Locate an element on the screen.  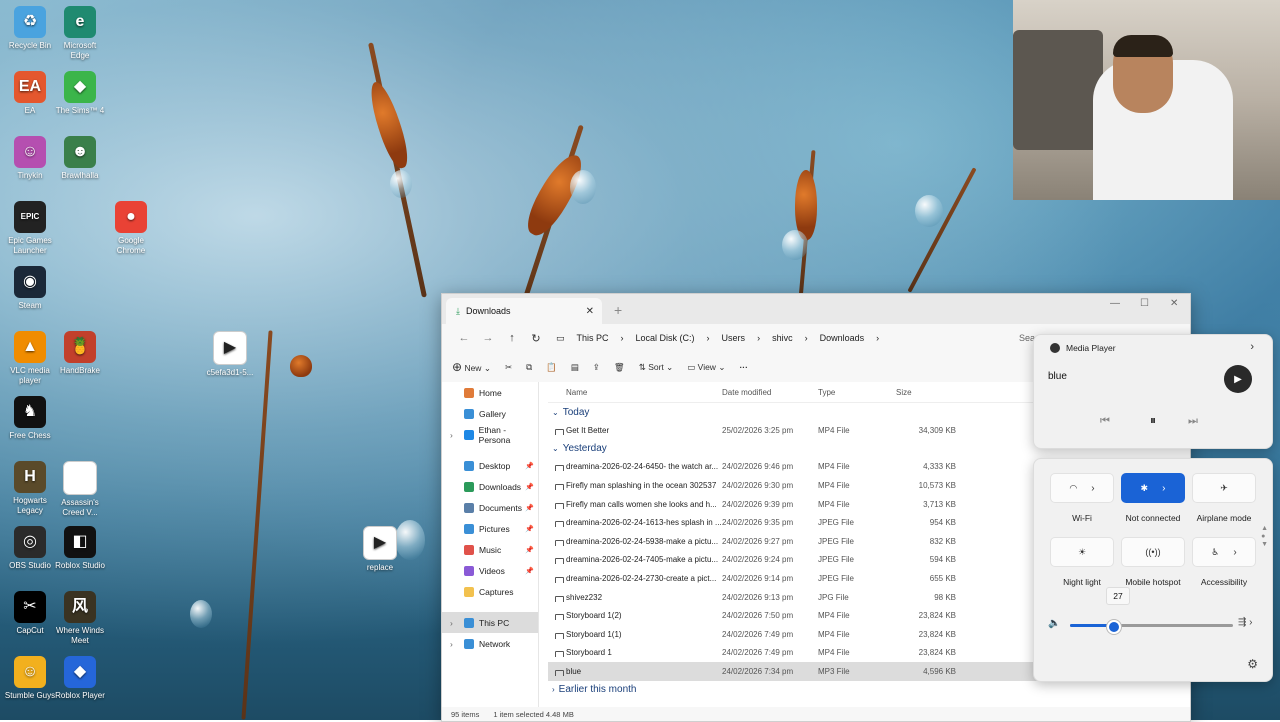
column-header: Name is located at coordinates (635, 392).